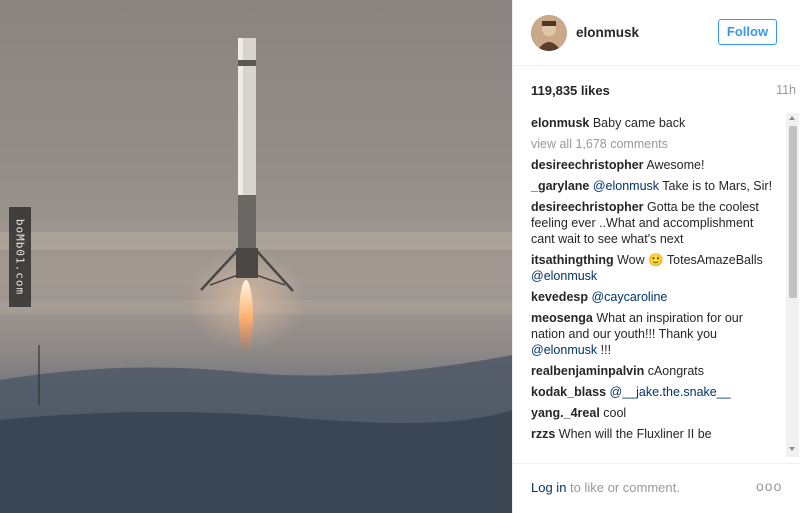 Image resolution: width=800 pixels, height=513 pixels. I want to click on comment-username: kevedesp, so click(559, 297).